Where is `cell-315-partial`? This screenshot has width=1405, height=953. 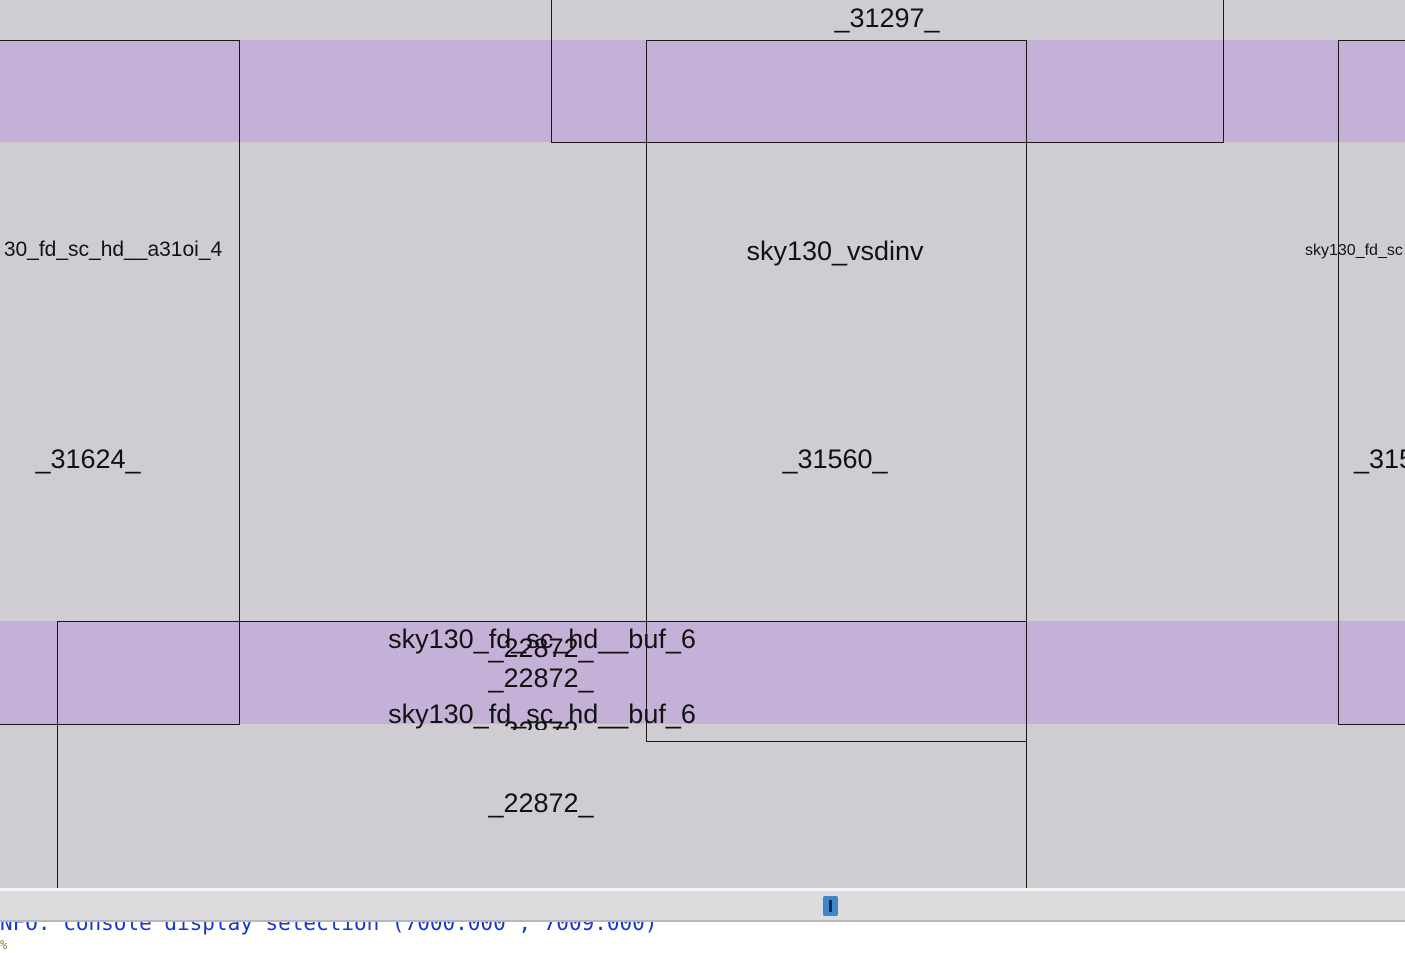 cell-315-partial is located at coordinates (1371, 382).